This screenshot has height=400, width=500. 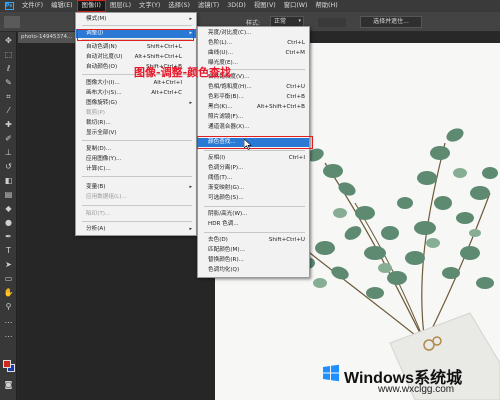 What do you see at coordinates (95, 113) in the screenshot?
I see `menu-item-crop: 裁剪(P)` at bounding box center [95, 113].